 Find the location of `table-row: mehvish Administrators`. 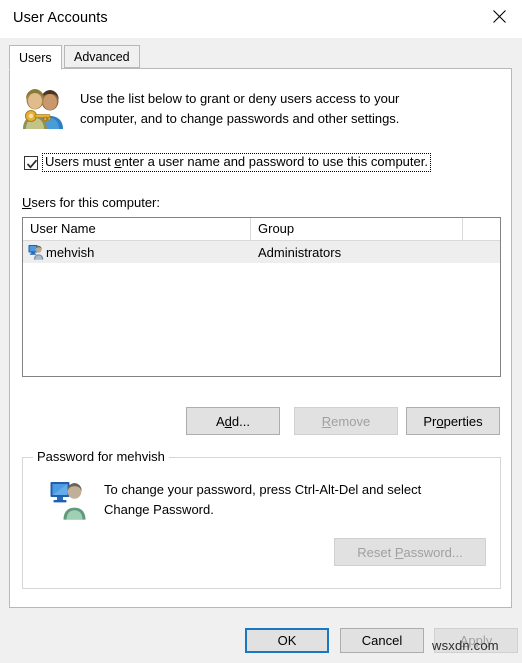

table-row: mehvish Administrators is located at coordinates (261, 252).